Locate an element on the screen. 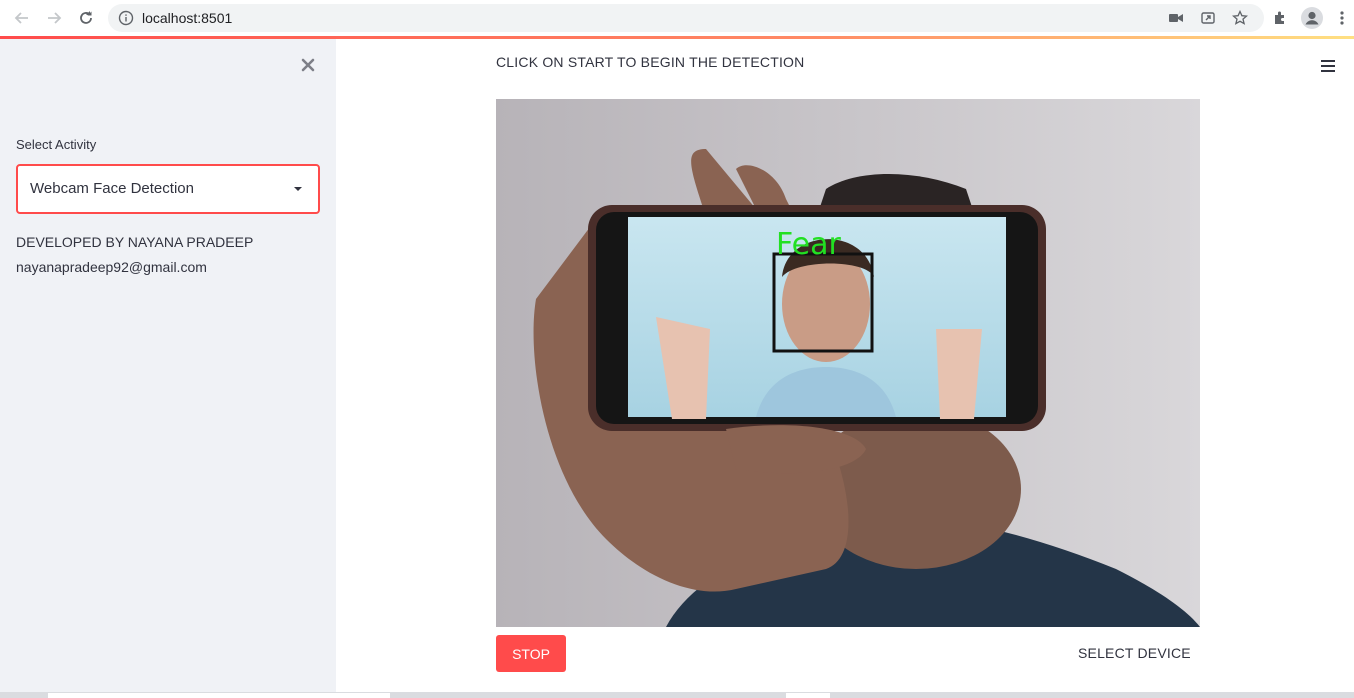 The width and height of the screenshot is (1354, 698). browser-toolbar: localhost:8501 is located at coordinates (677, 18).